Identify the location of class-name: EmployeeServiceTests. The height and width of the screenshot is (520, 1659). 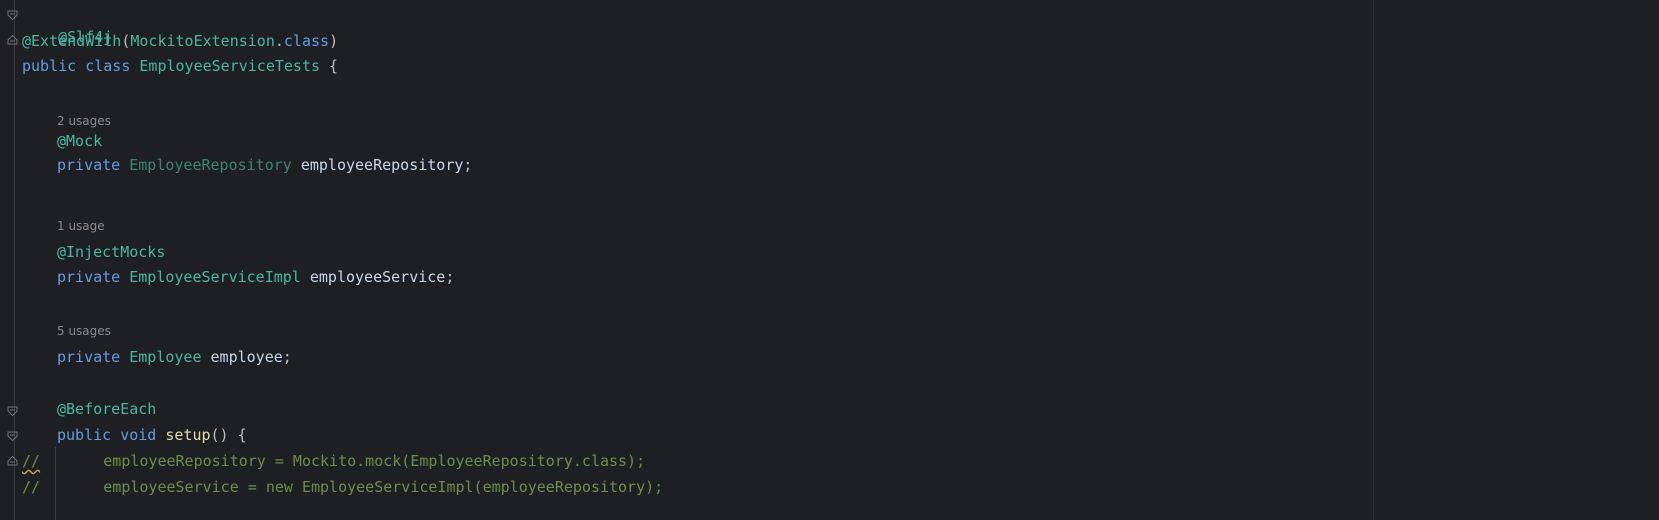
(230, 66).